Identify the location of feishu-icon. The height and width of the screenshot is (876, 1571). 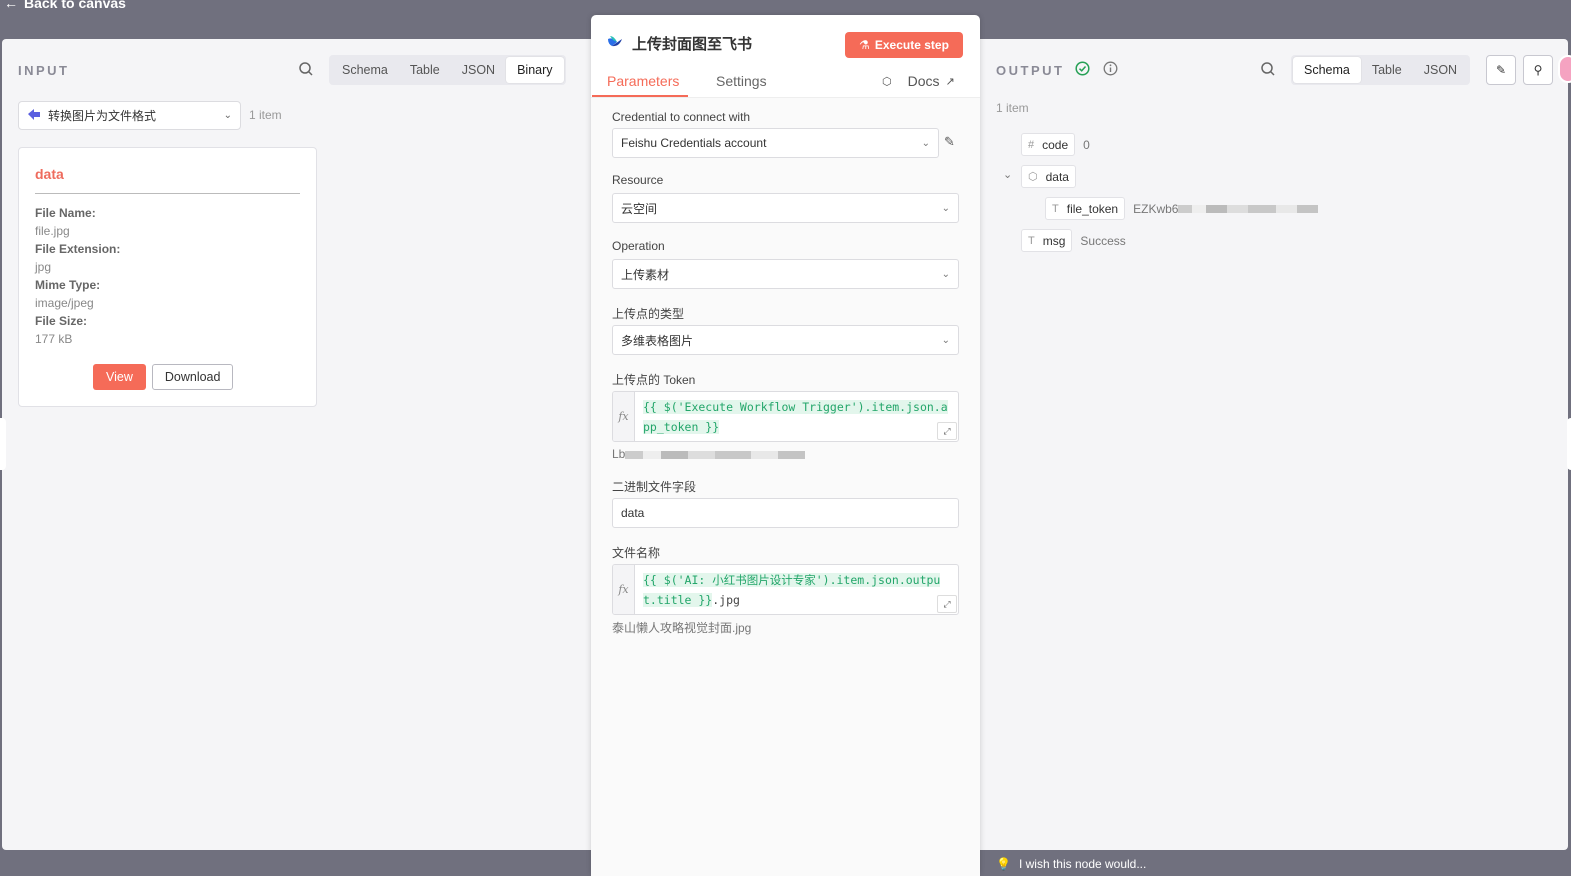
(615, 43).